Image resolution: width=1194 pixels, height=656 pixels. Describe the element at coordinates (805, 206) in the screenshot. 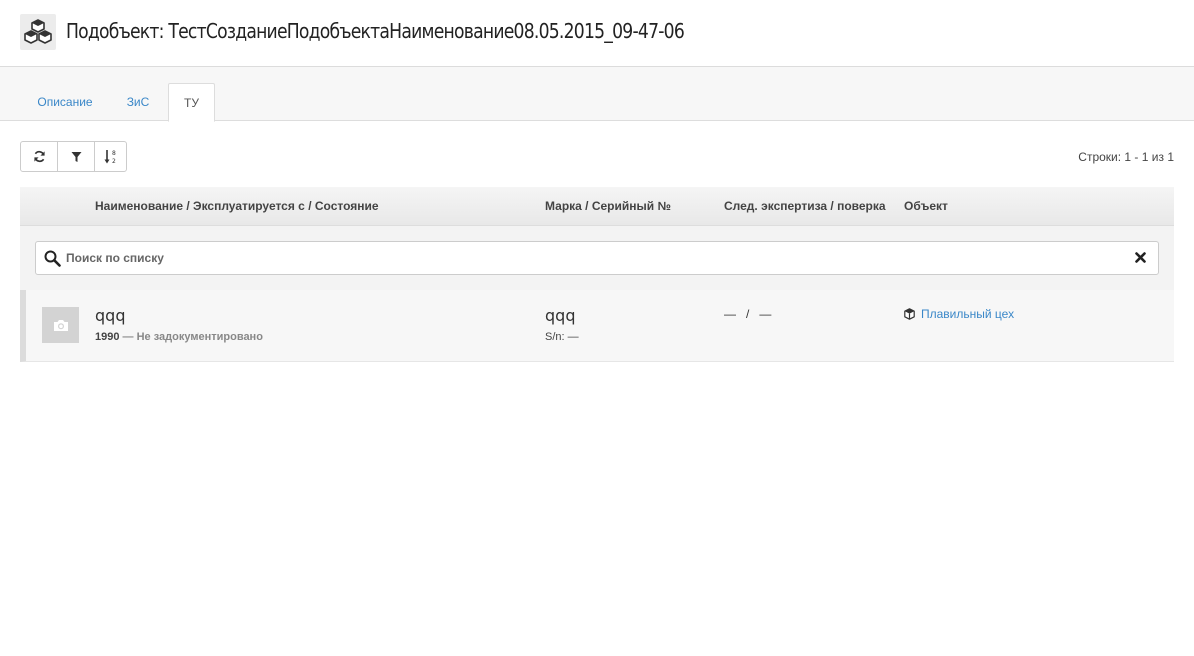

I see `column-header-expertise: След. экспертиза / поверка` at that location.